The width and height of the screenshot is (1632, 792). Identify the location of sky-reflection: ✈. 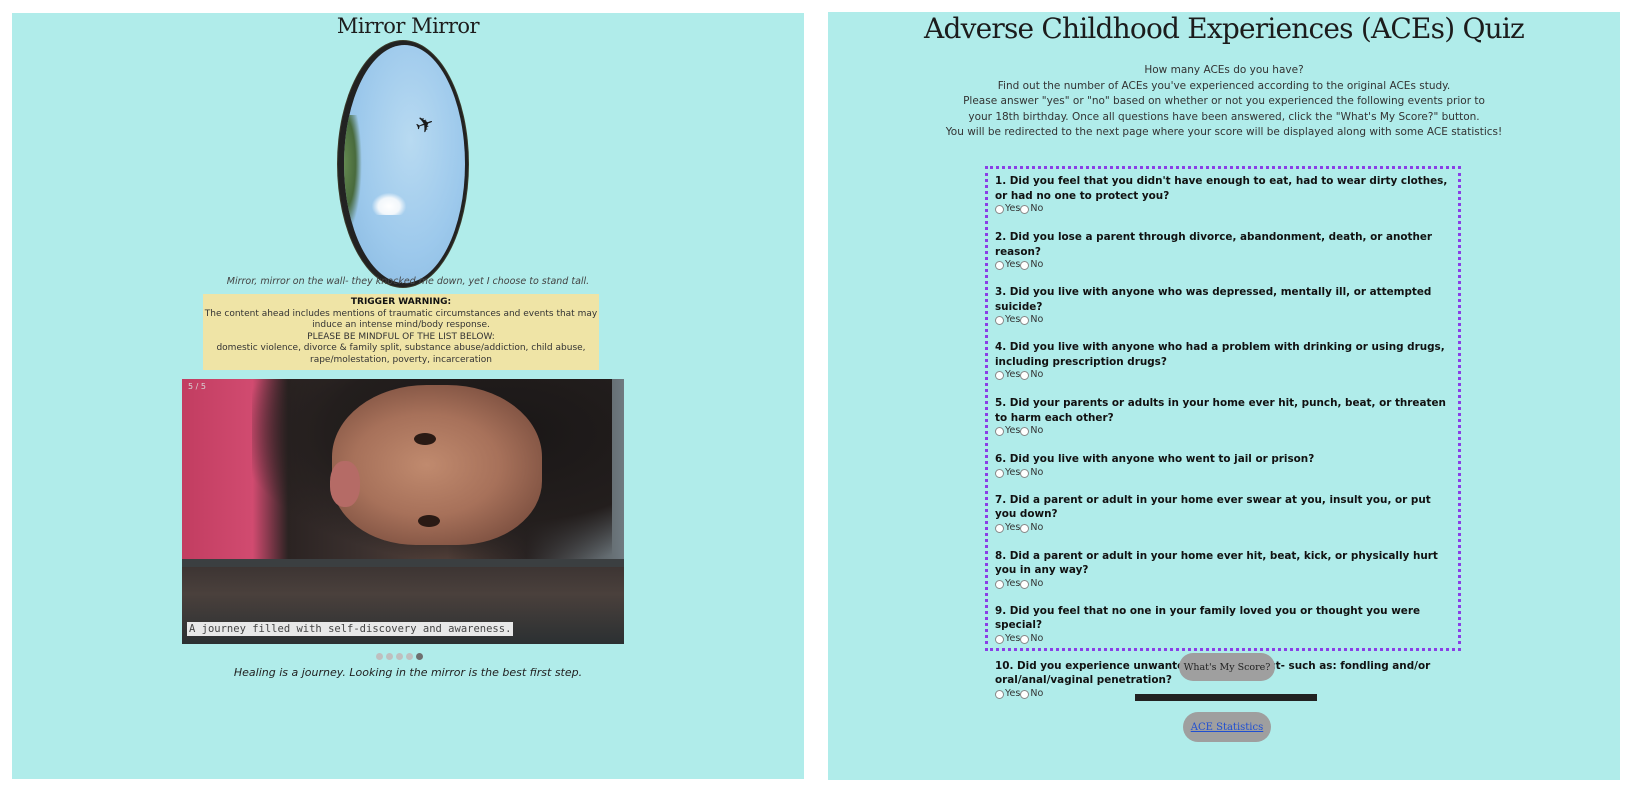
(404, 164).